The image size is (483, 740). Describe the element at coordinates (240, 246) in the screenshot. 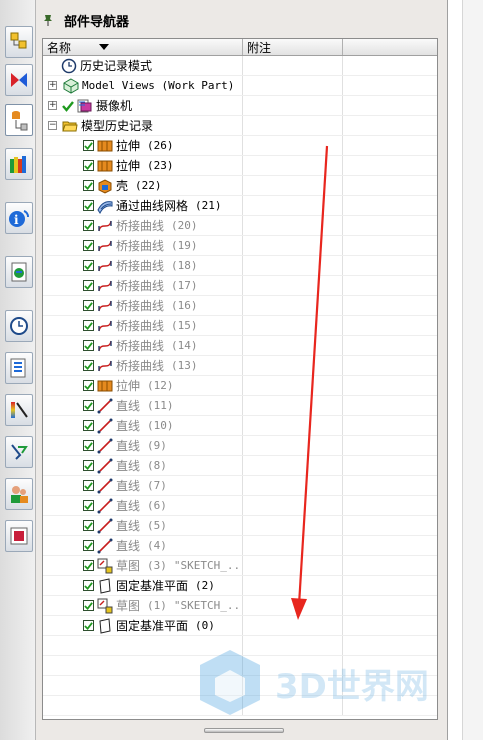

I see `tree-row-feature: 桥接曲线 (19)` at that location.